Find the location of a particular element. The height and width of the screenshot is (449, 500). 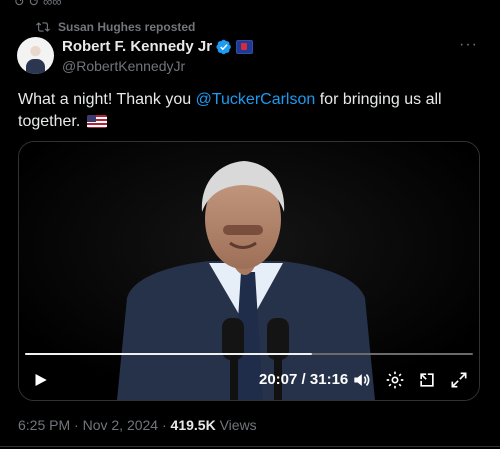

volume-icon is located at coordinates (361, 380).